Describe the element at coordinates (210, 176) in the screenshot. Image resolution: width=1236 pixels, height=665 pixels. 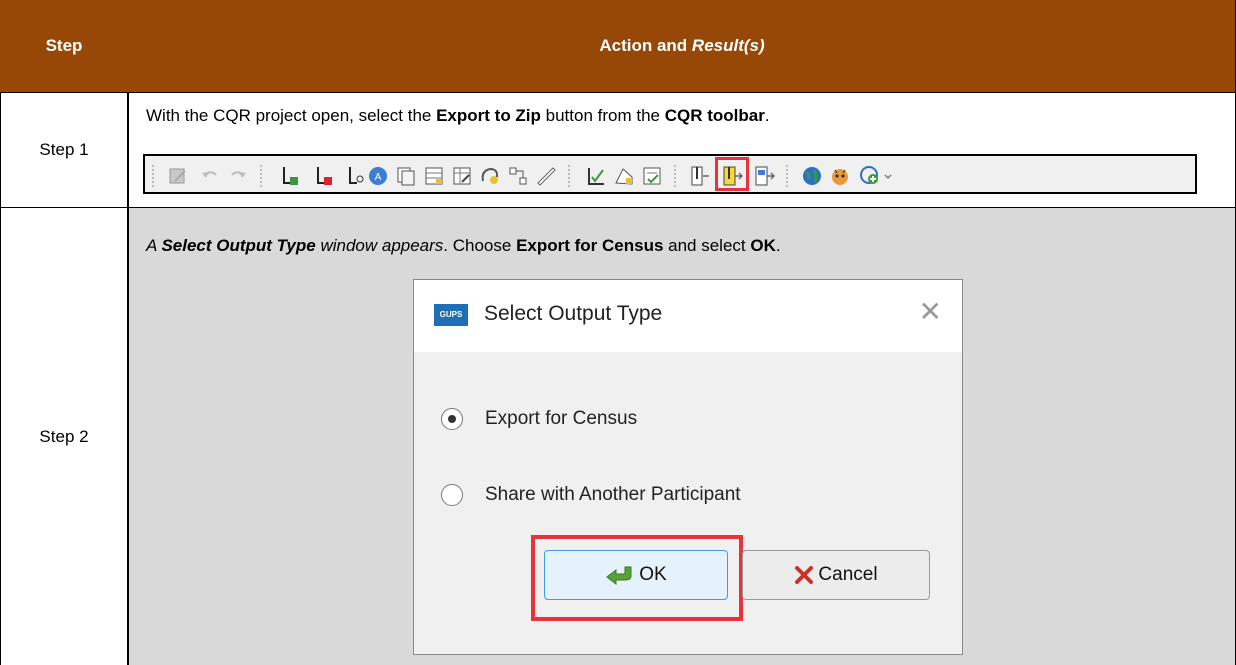
I see `undo-icon` at that location.